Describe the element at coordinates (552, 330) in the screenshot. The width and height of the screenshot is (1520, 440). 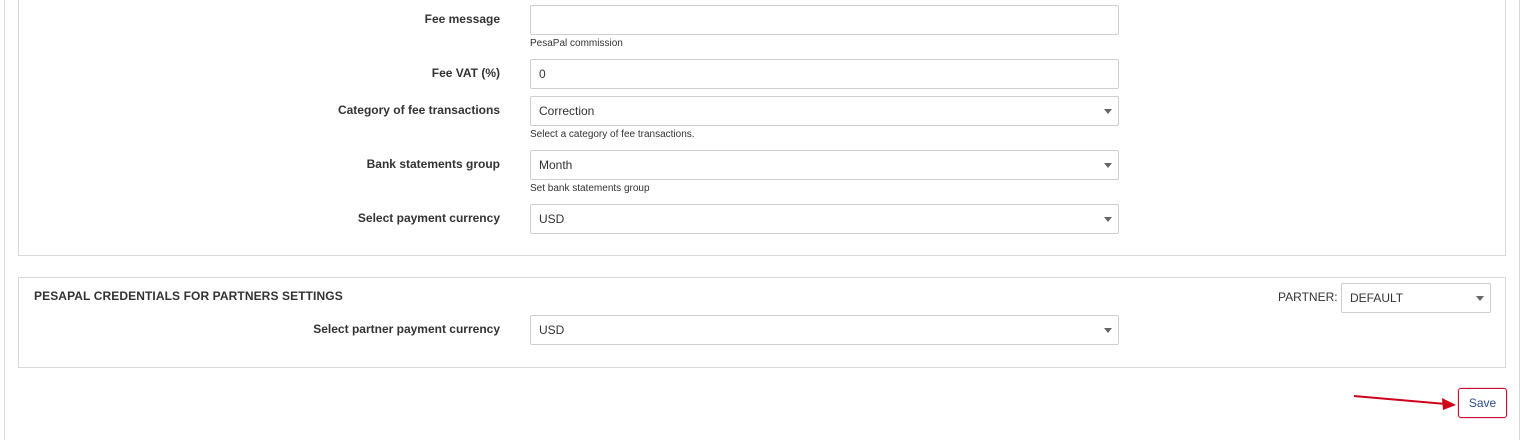
I see `partner-currency-value: USD` at that location.